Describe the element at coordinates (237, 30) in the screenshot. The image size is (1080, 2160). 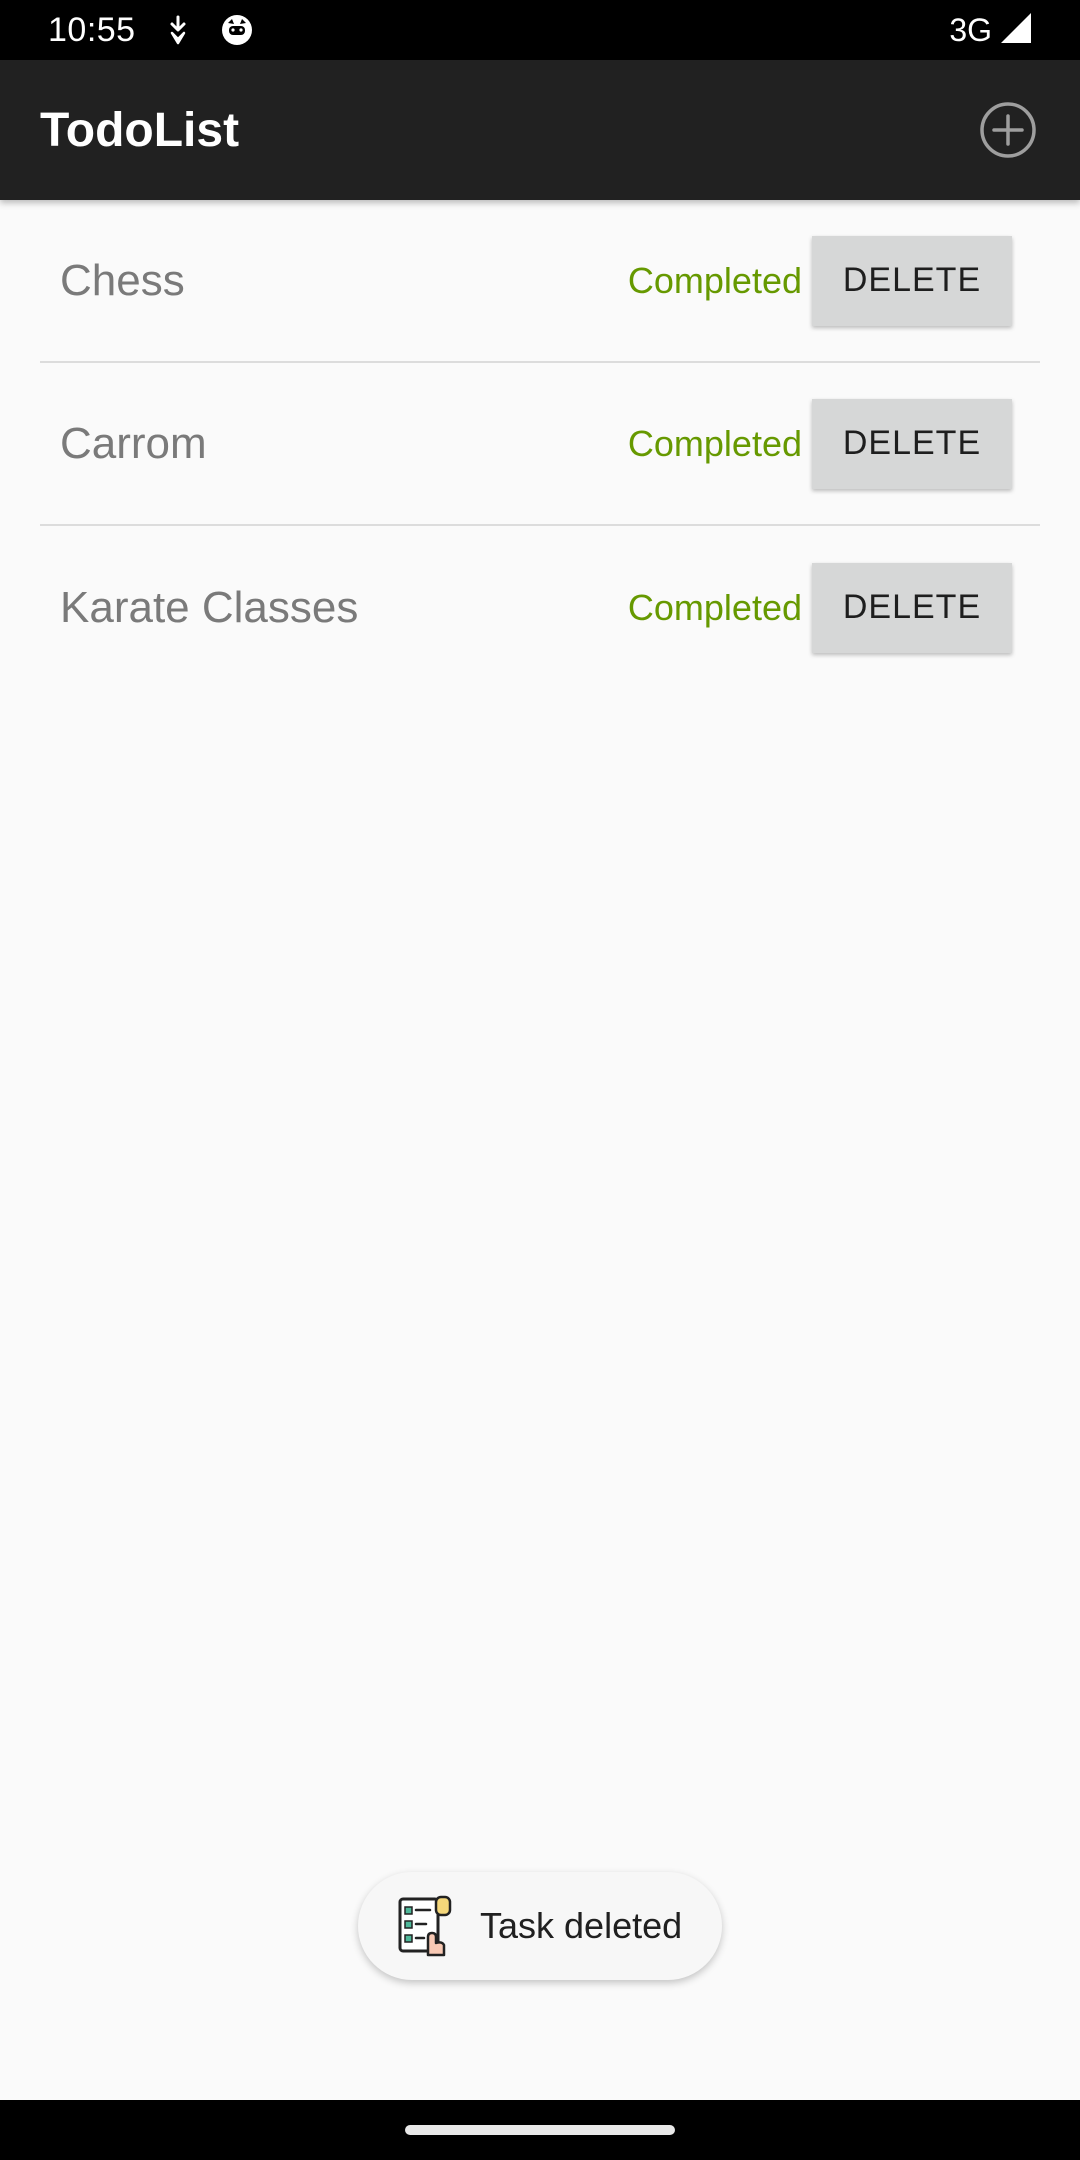
I see `cat-face-notification-icon` at that location.